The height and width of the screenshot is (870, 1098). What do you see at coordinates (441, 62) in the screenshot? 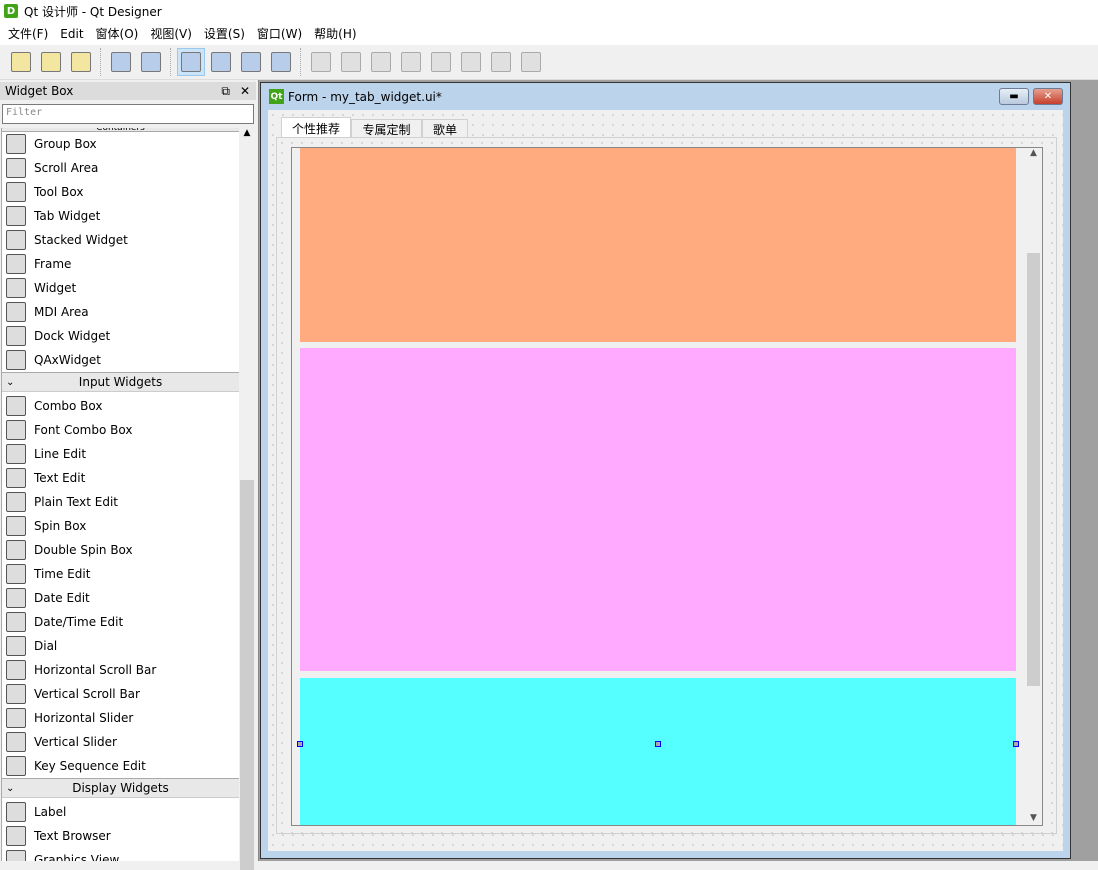
I see `layout-grid-button` at bounding box center [441, 62].